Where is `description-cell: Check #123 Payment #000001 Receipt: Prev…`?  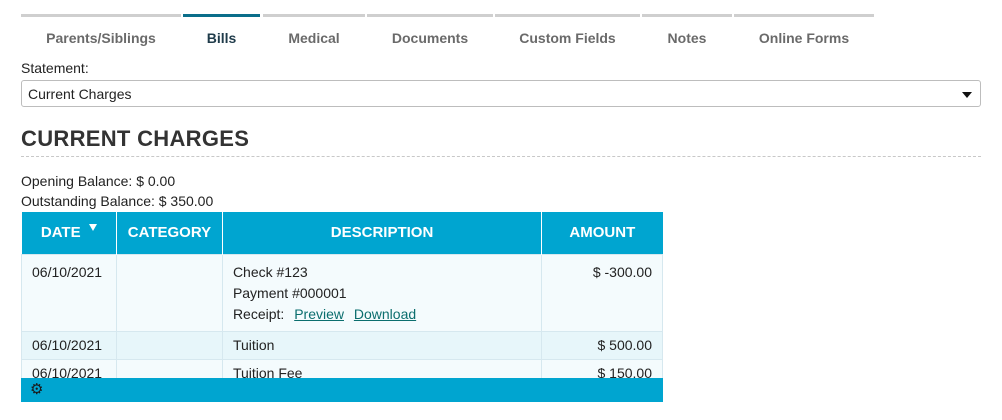 description-cell: Check #123 Payment #000001 Receipt: Prev… is located at coordinates (382, 292).